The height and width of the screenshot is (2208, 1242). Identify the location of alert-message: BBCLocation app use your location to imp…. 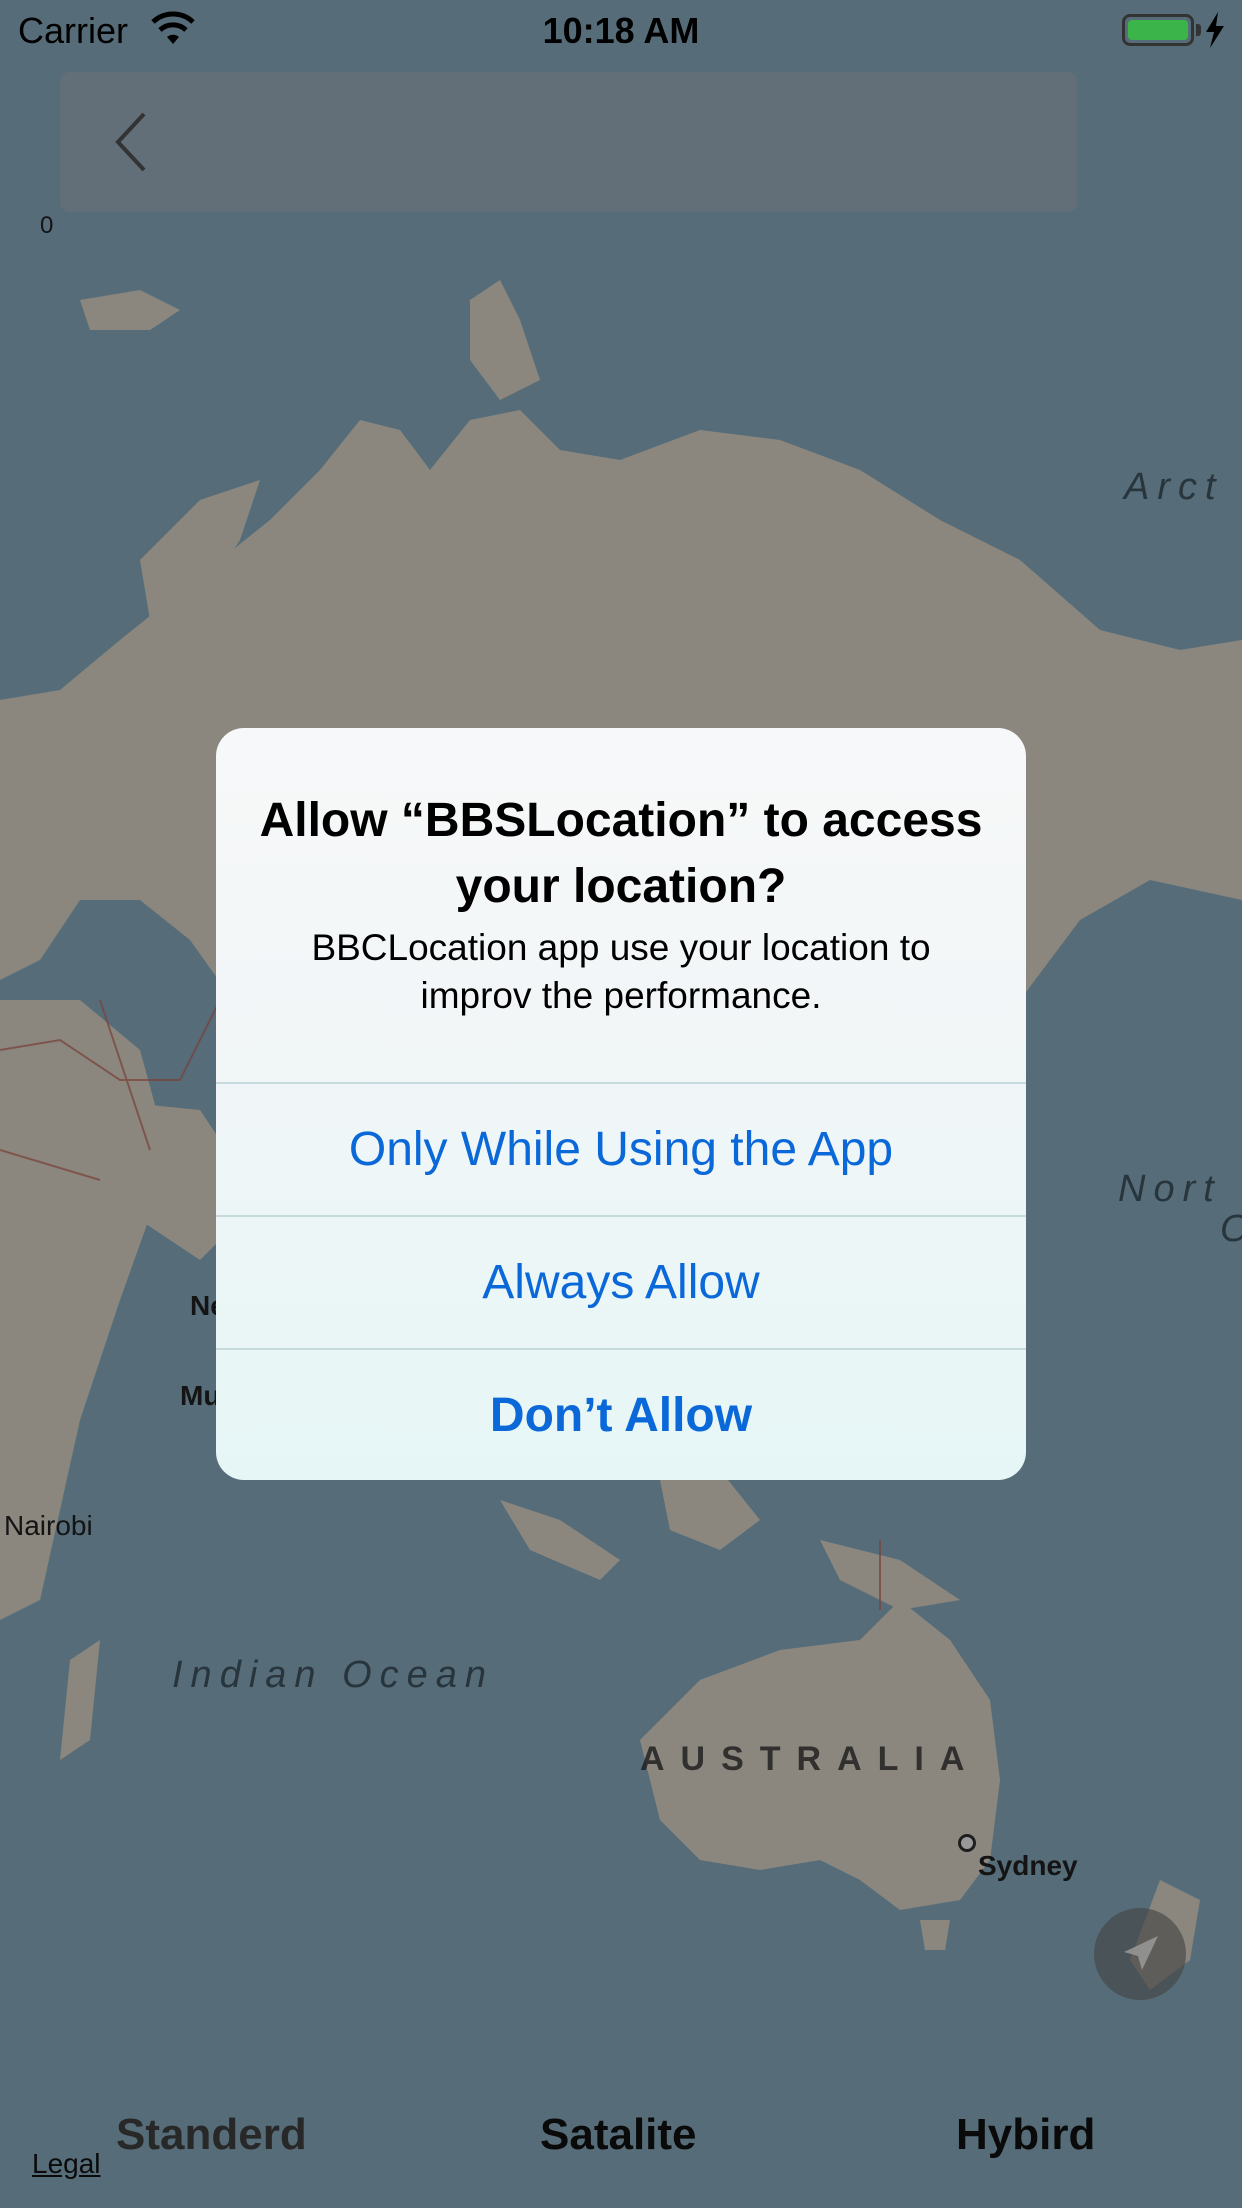
(621, 971).